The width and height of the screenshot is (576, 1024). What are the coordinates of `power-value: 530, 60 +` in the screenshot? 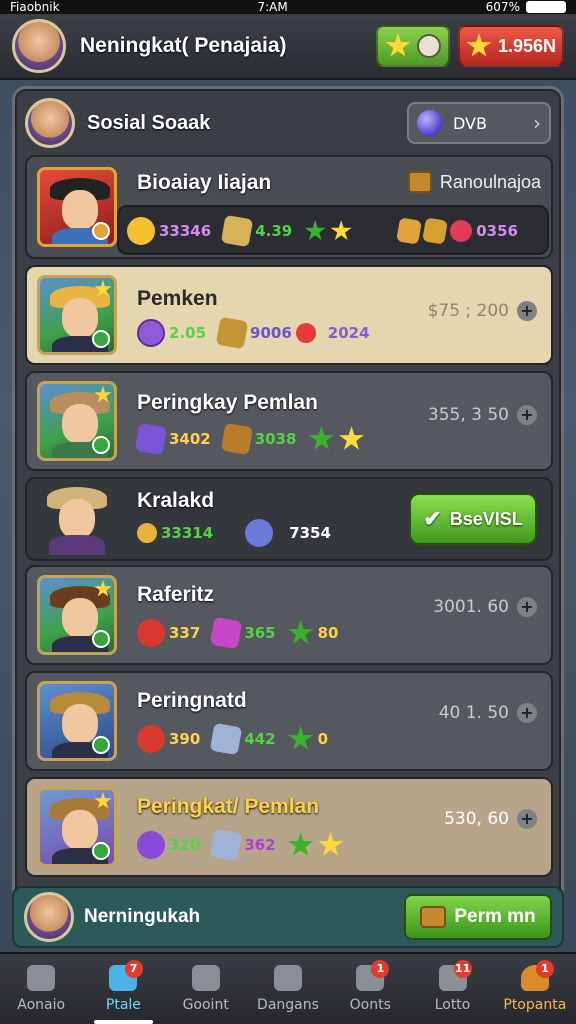 It's located at (490, 819).